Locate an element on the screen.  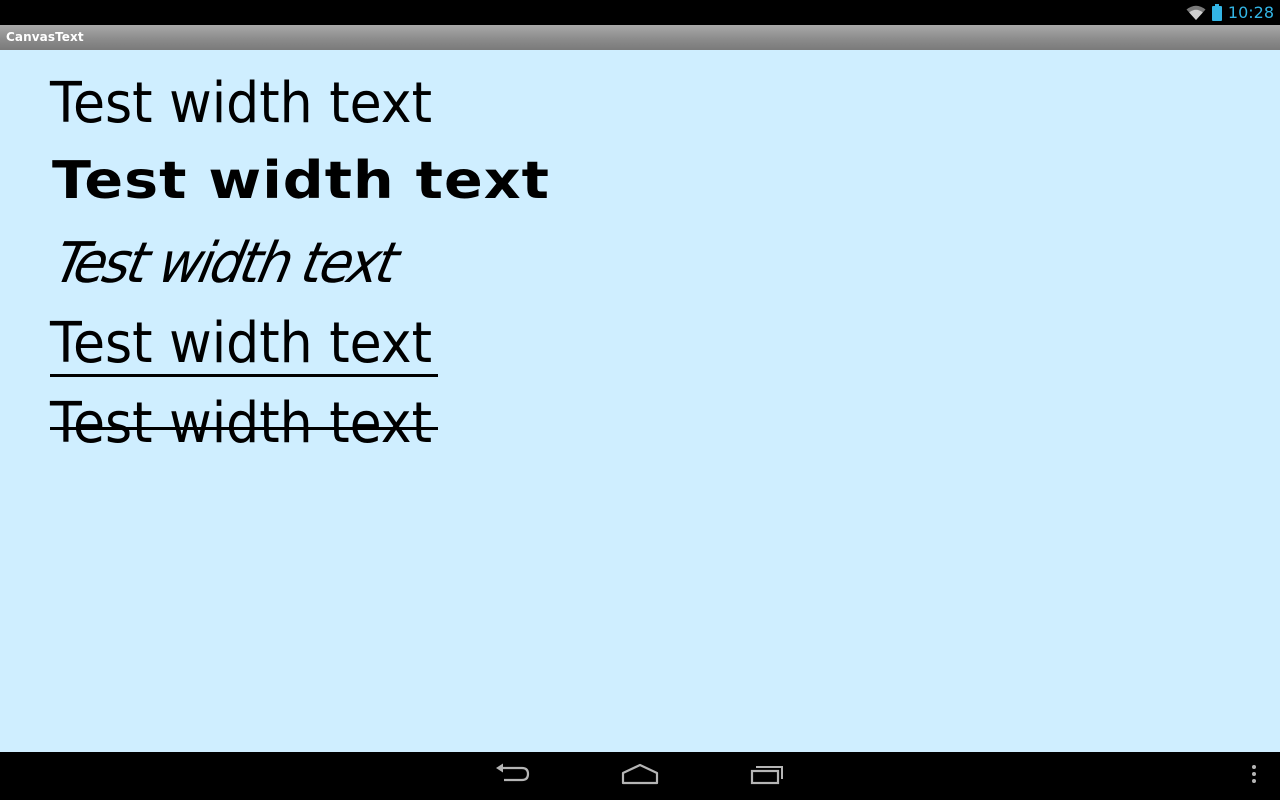
battery-icon is located at coordinates (1216, 12).